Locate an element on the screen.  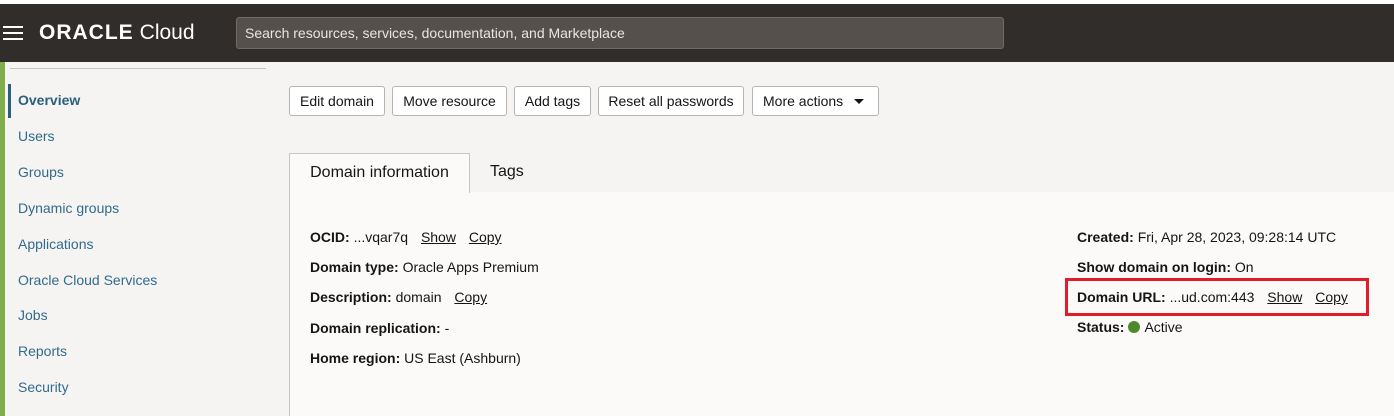
show-domain-on-login-row: Show domain on login: On is located at coordinates (1165, 267).